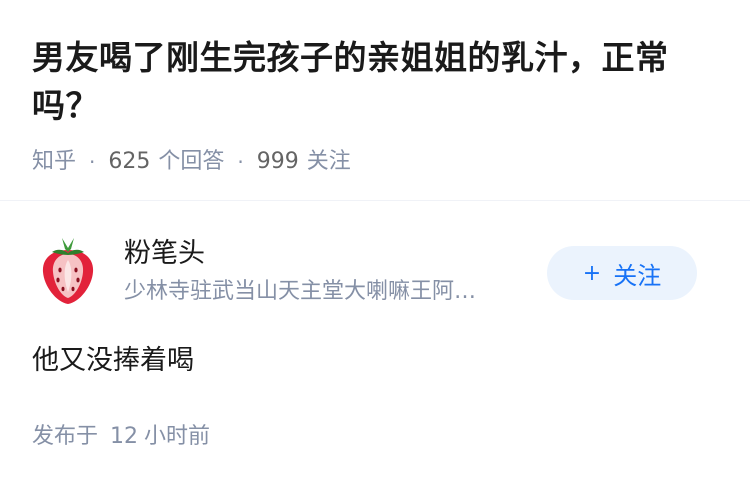  Describe the element at coordinates (277, 161) in the screenshot. I see `follower-count: 999` at that location.